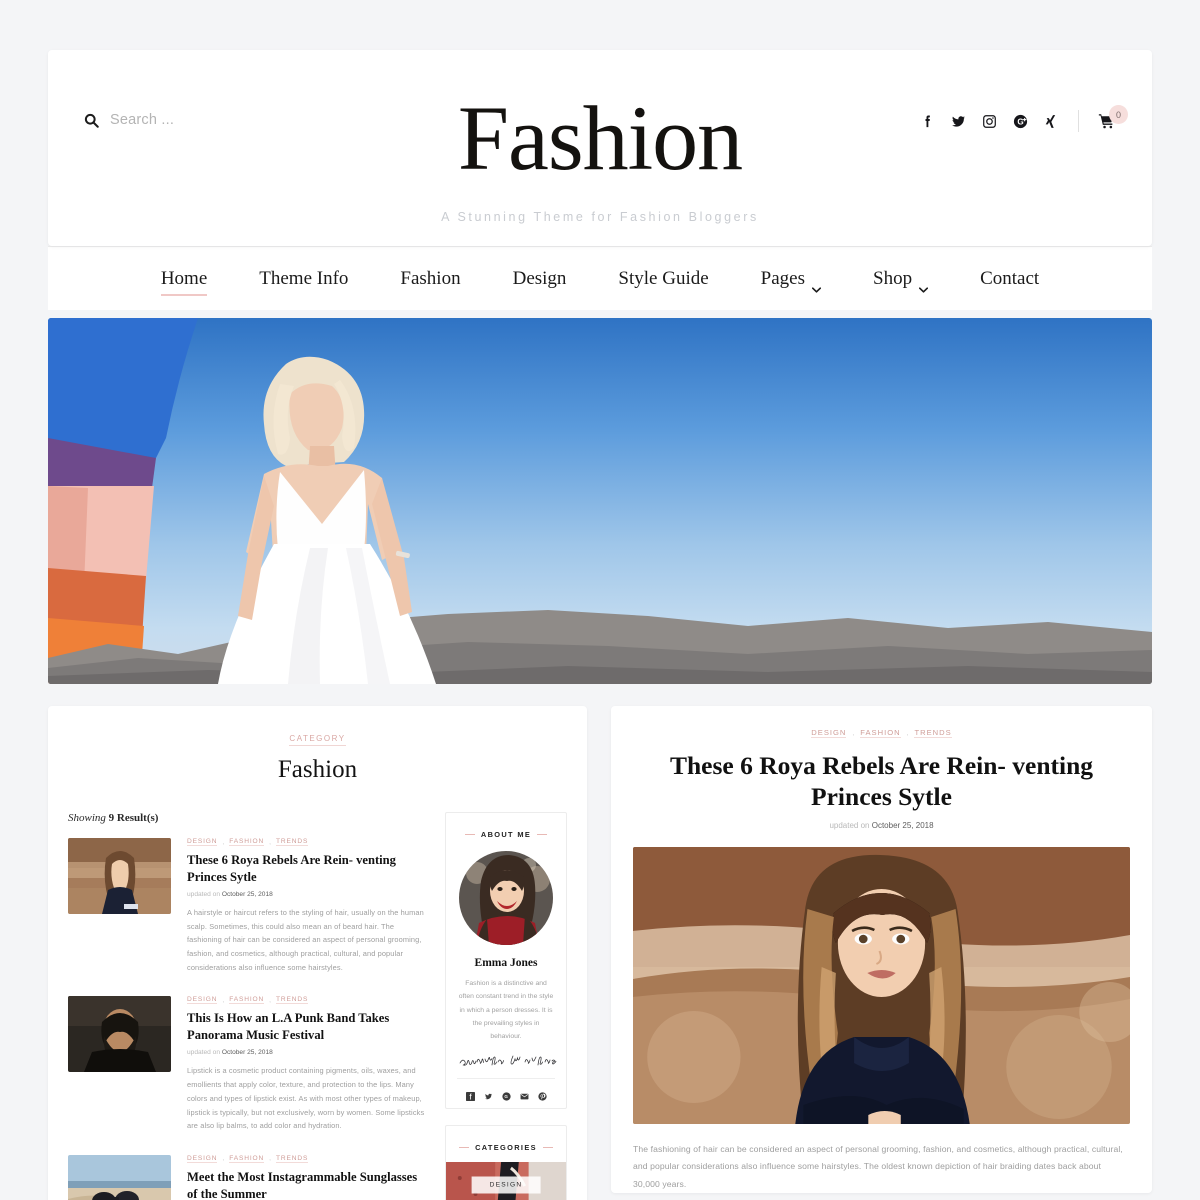 Image resolution: width=1200 pixels, height=1200 pixels. Describe the element at coordinates (542, 1094) in the screenshot. I see `pinterest-icon` at that location.